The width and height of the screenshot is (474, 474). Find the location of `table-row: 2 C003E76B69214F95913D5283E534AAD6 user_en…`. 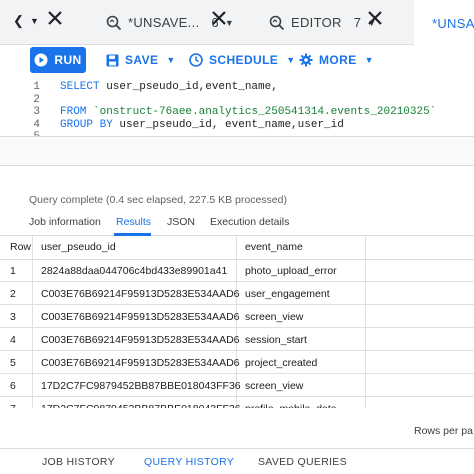

table-row: 2 C003E76B69214F95913D5283E534AAD6 user_en… is located at coordinates (237, 294).